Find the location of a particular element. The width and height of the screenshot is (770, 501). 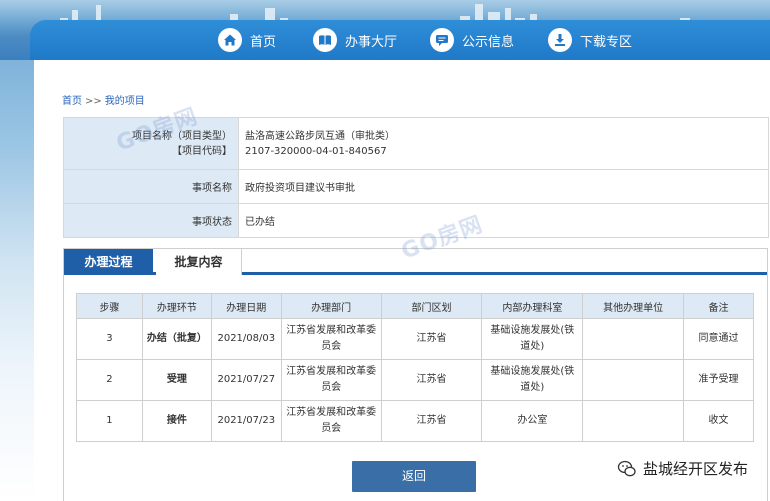

item-name-label: 事项名称 is located at coordinates (151, 186).